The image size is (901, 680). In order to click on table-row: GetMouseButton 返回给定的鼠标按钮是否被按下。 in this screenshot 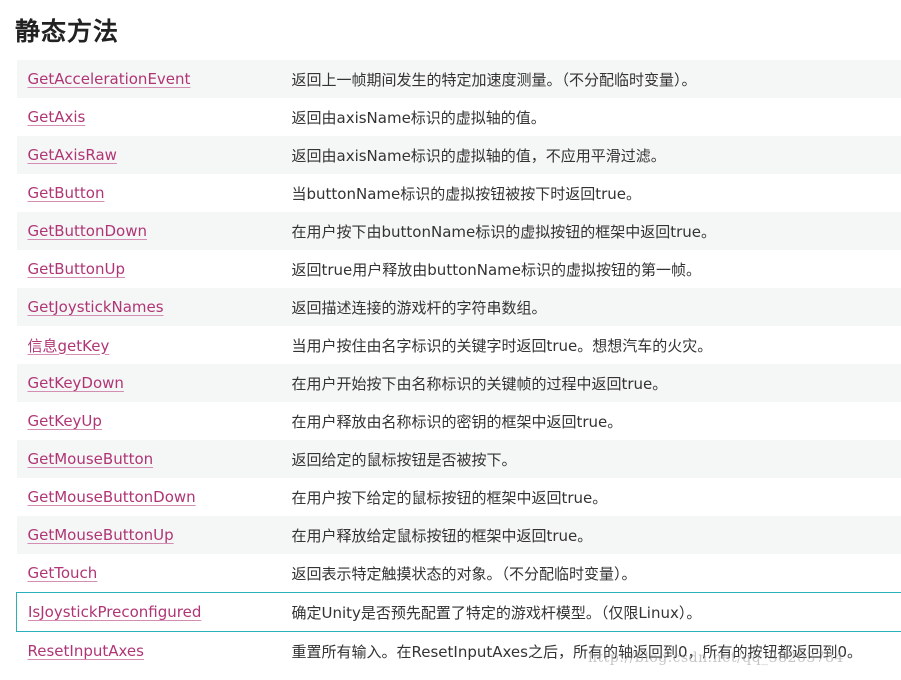, I will do `click(458, 459)`.